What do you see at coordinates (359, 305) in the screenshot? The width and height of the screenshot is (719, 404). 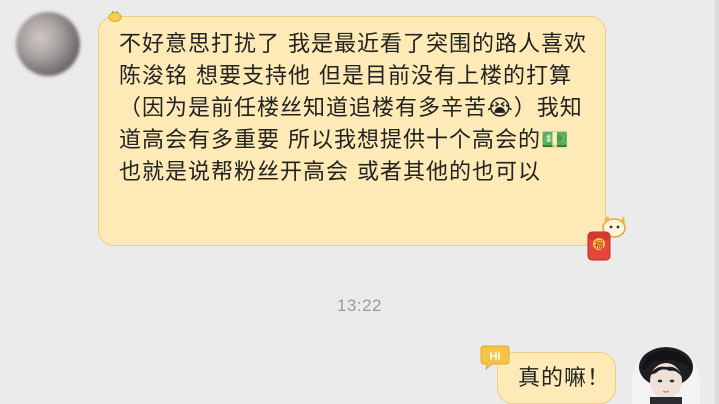 I see `message-timestamp: 13:22` at bounding box center [359, 305].